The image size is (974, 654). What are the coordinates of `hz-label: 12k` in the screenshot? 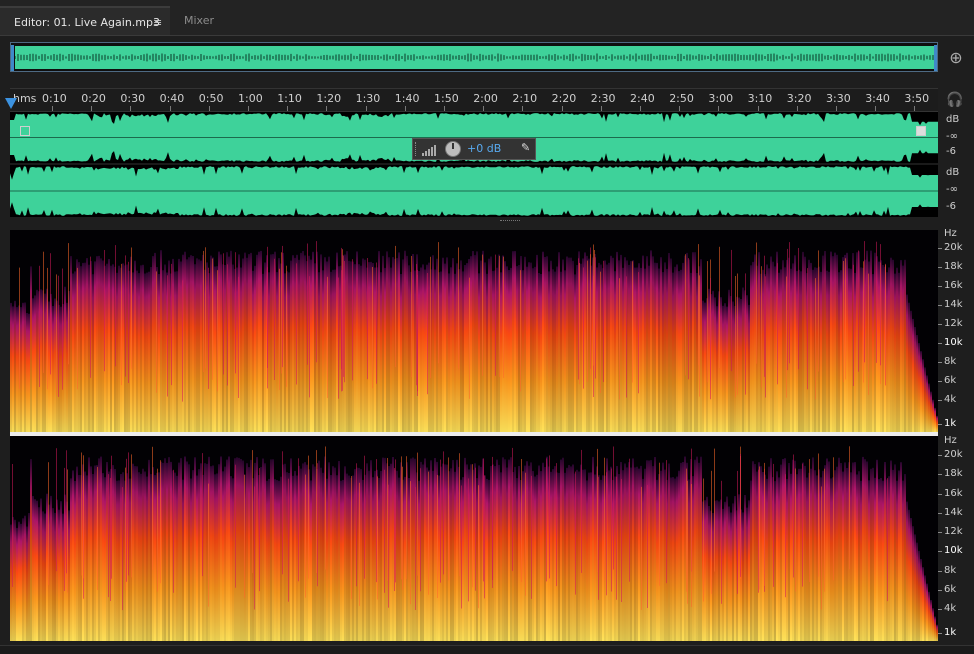 It's located at (953, 531).